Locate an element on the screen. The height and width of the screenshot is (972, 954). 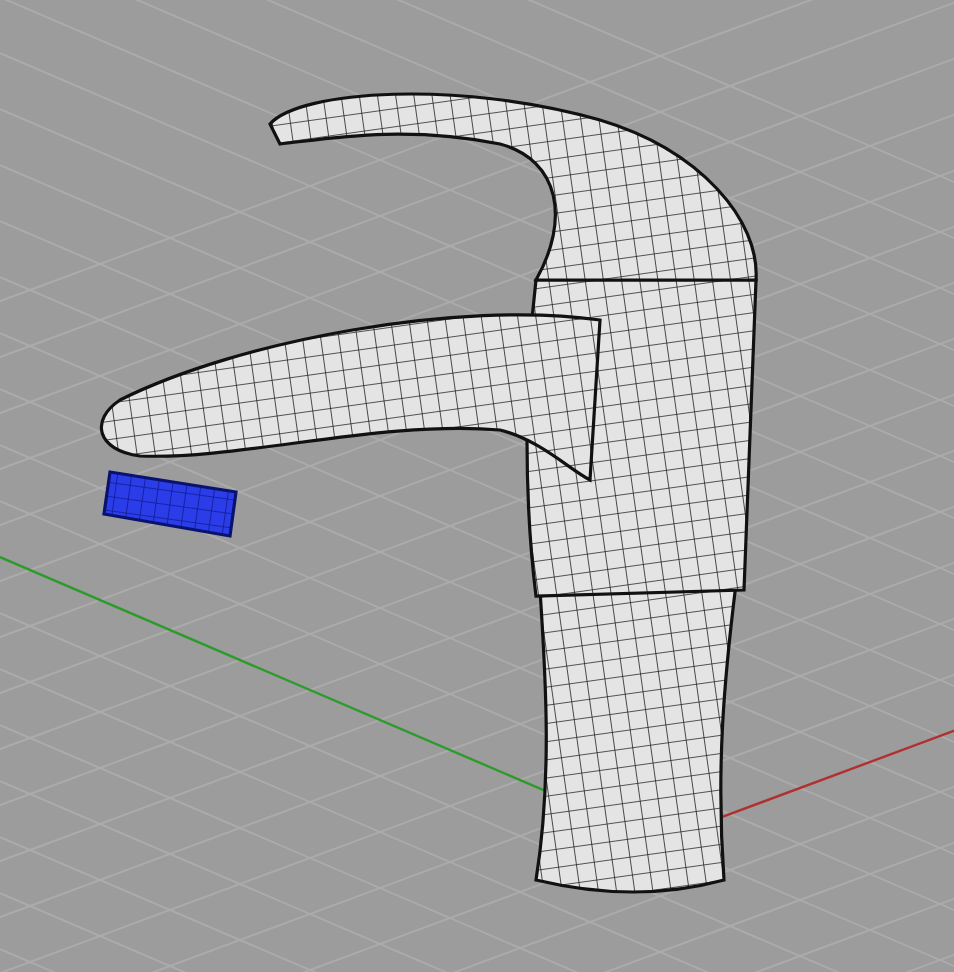
aerator-drawing is located at coordinates (170, 504).